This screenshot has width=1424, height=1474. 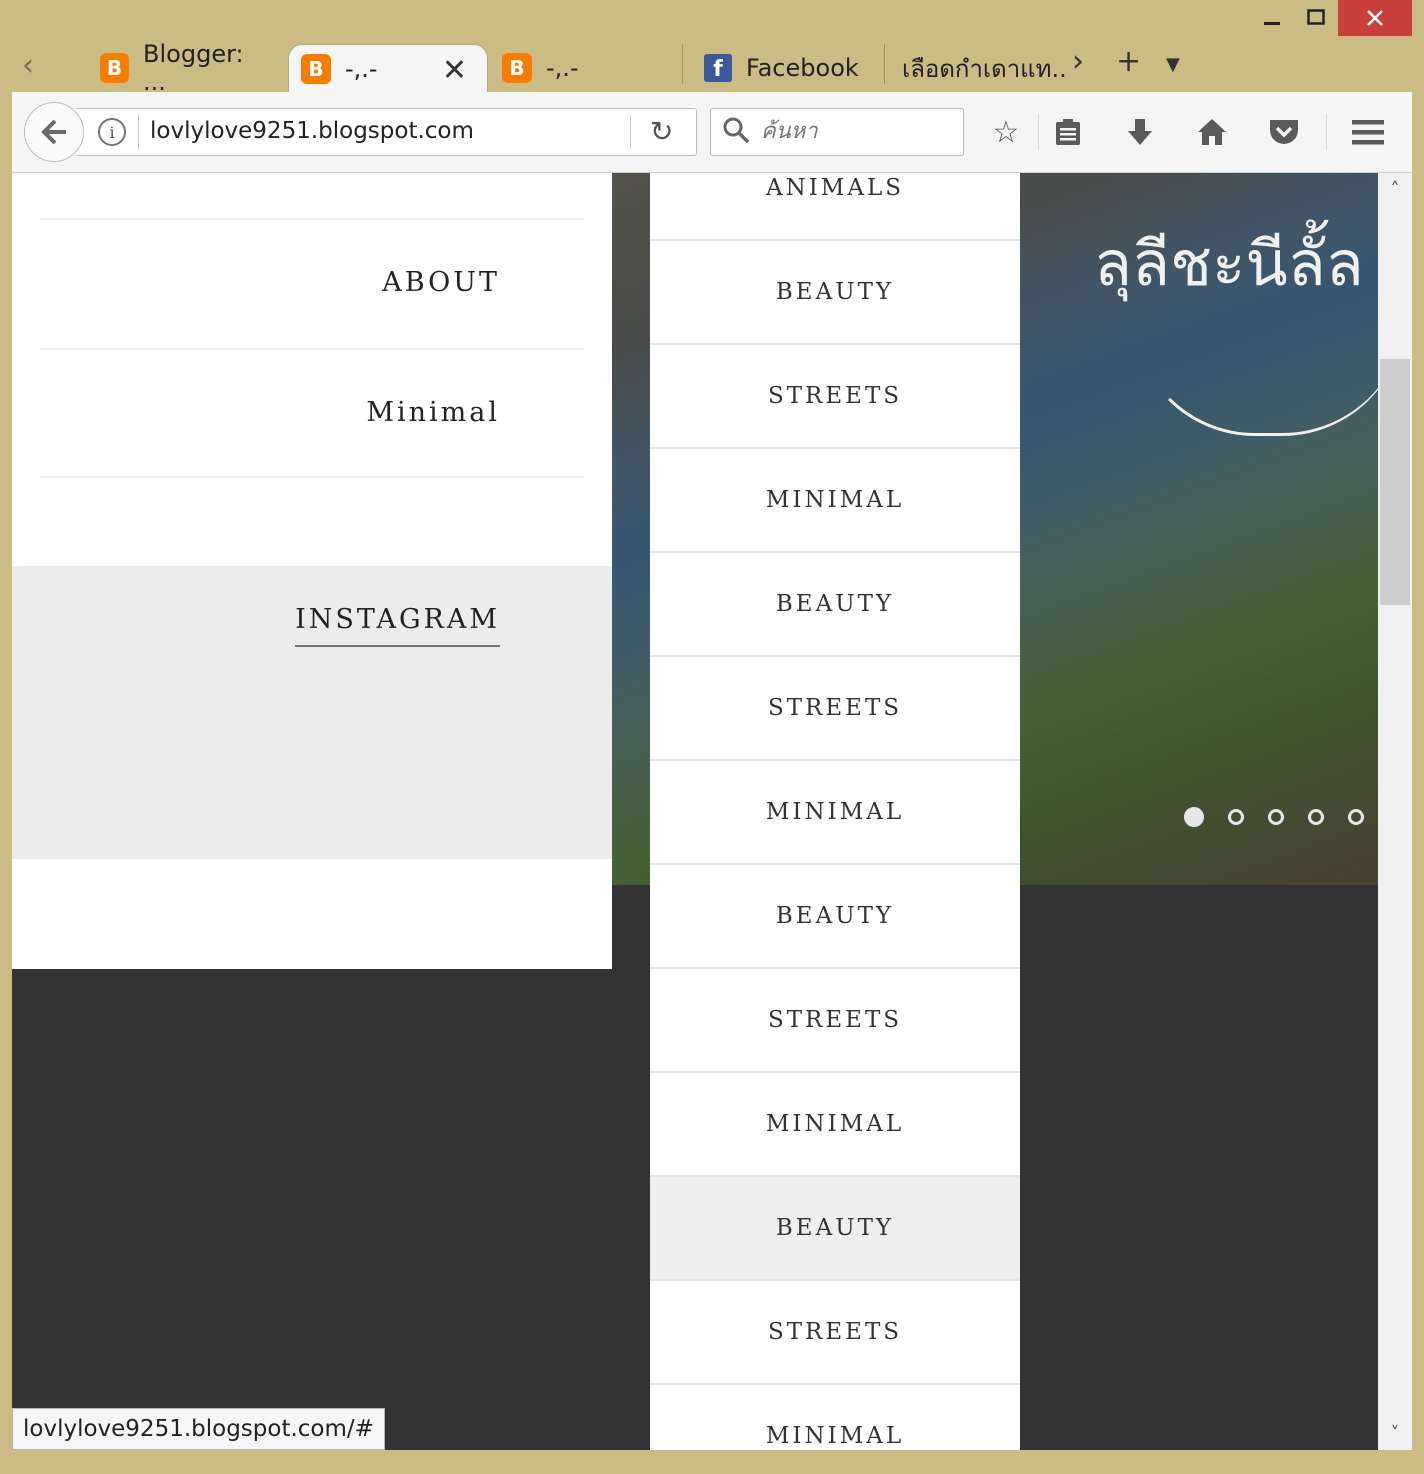 What do you see at coordinates (835, 1229) in the screenshot?
I see `category-item-hovered: BEAUTY` at bounding box center [835, 1229].